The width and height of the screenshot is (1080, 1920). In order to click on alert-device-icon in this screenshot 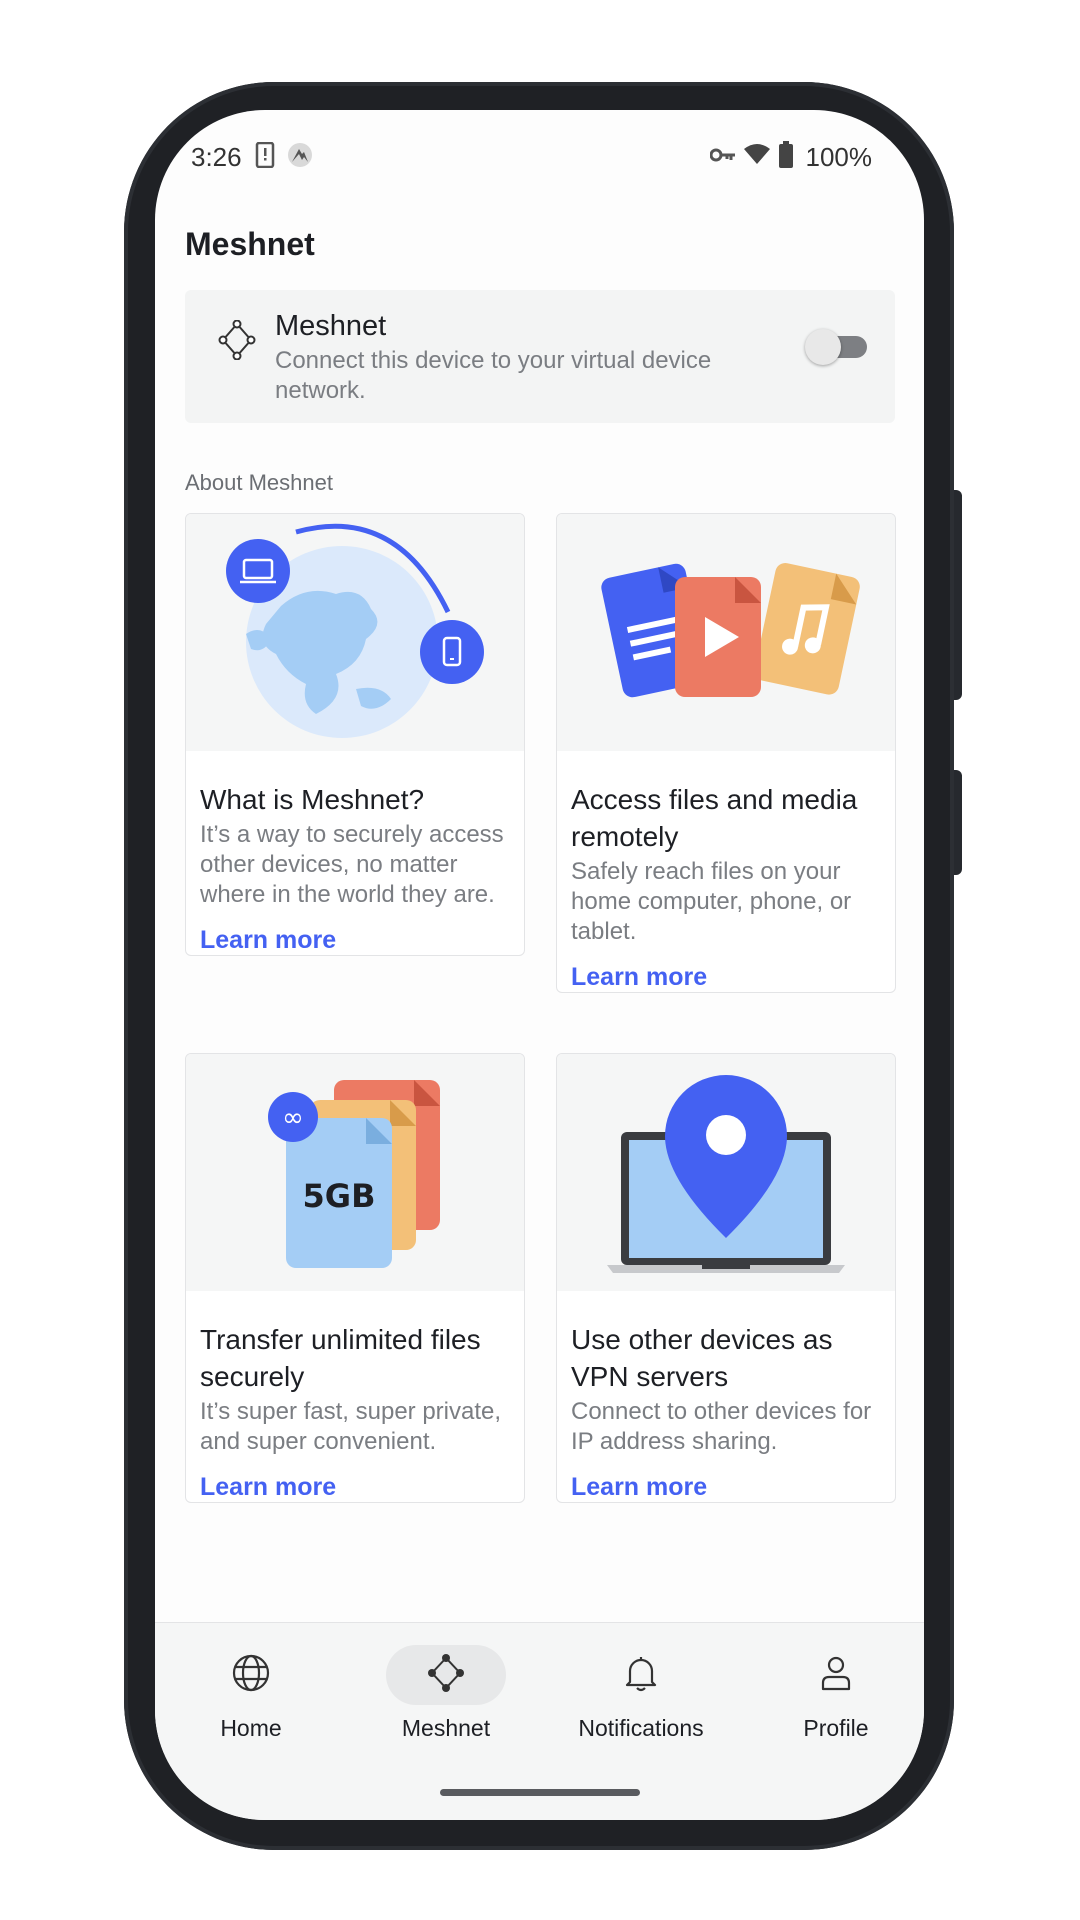, I will do `click(265, 157)`.